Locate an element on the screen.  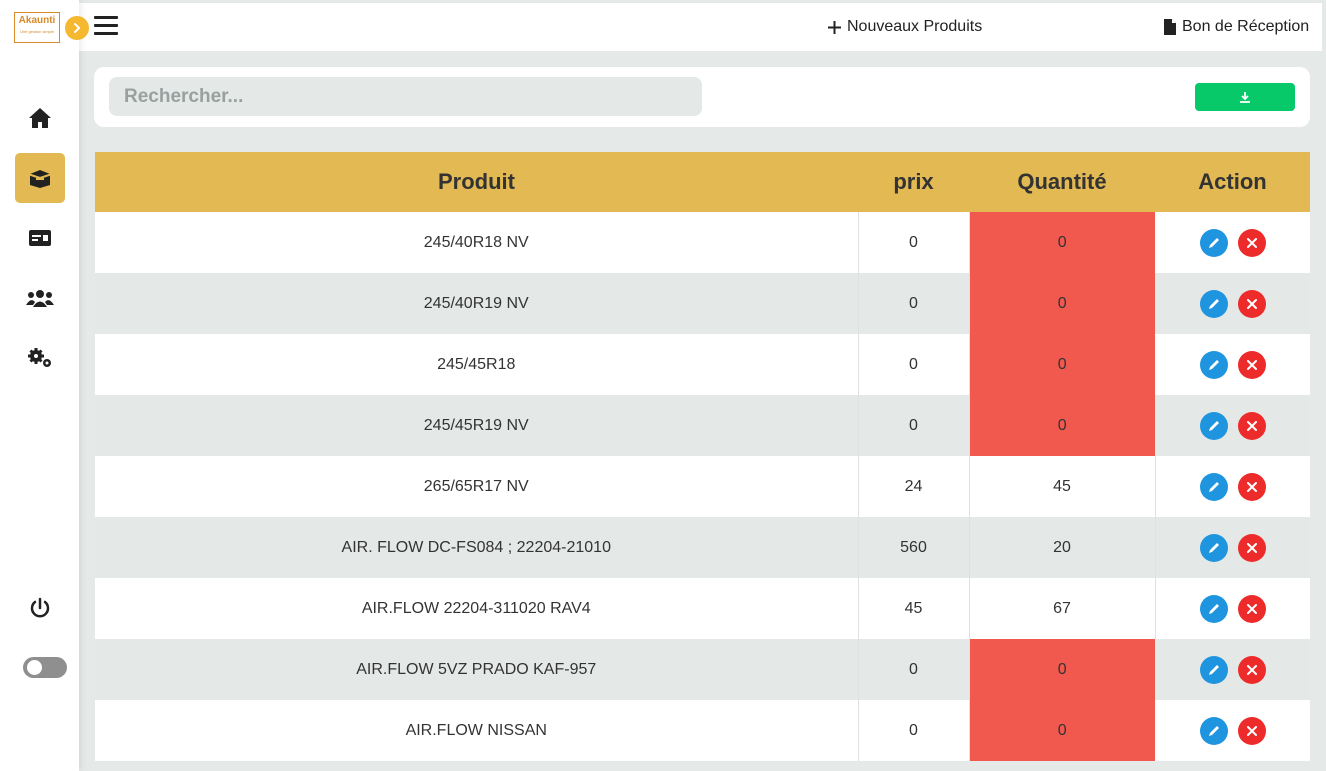
logo-text: Akaunti is located at coordinates (37, 20).